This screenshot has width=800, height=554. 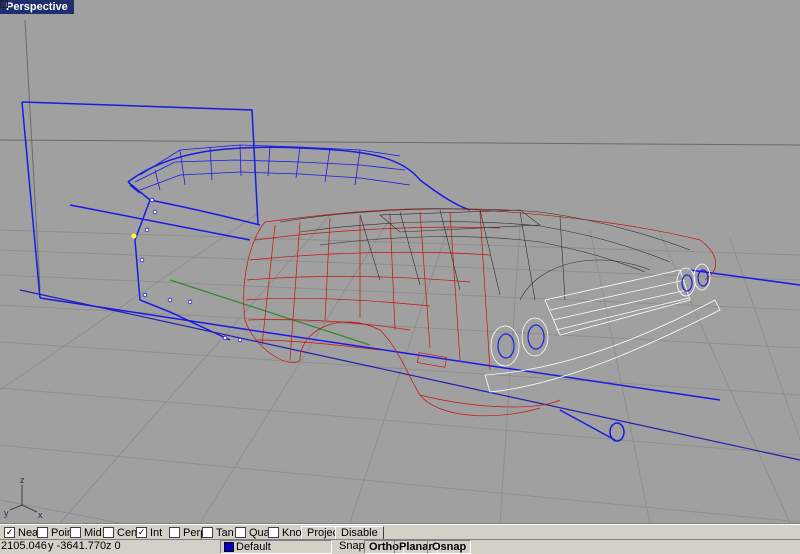 What do you see at coordinates (272, 167) in the screenshot?
I see `car-roof-mesh` at bounding box center [272, 167].